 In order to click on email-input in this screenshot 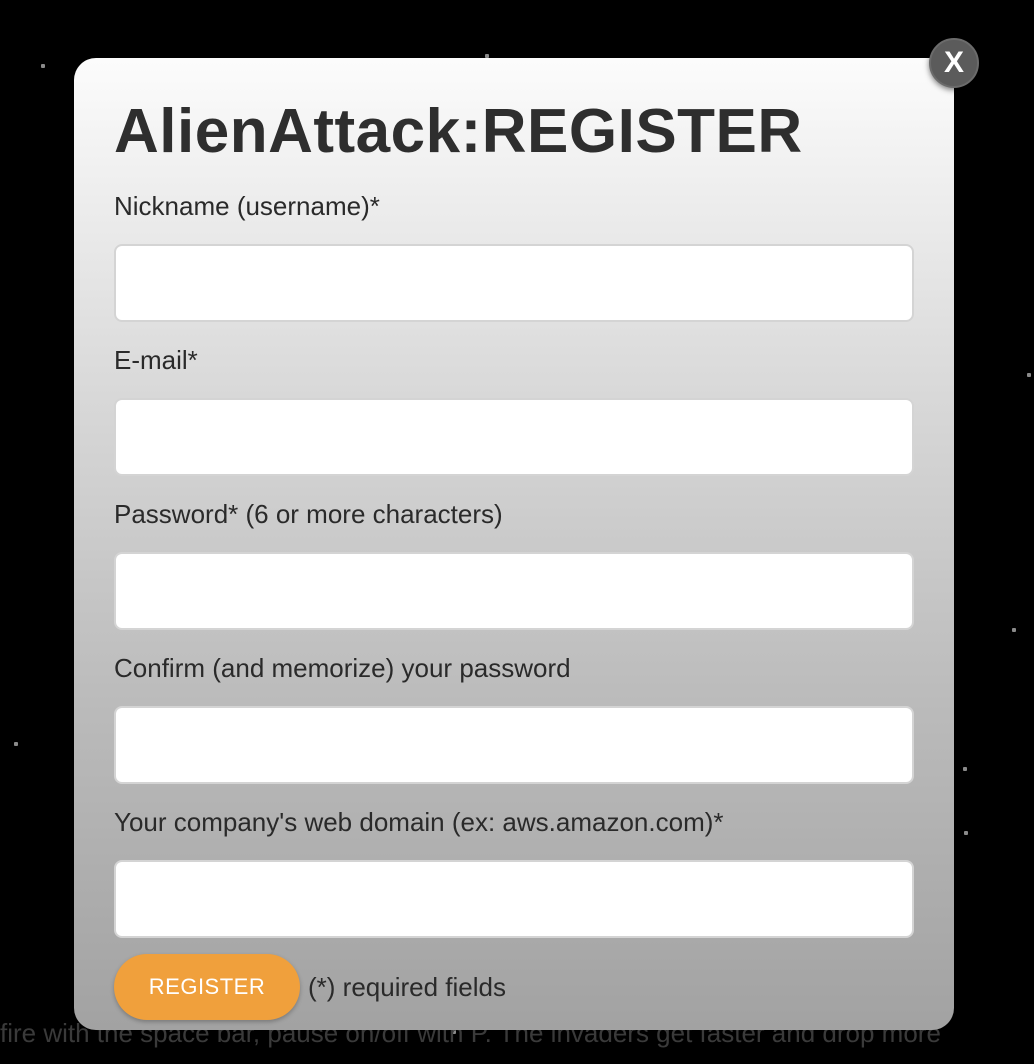, I will do `click(514, 437)`.